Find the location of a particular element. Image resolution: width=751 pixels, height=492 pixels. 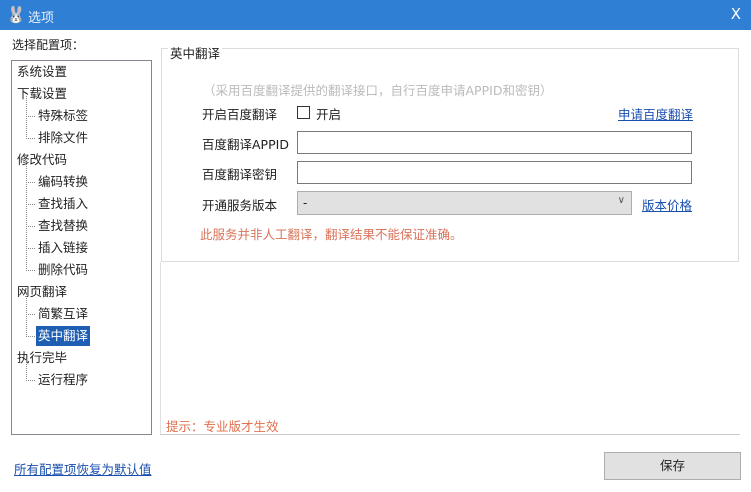

save-button: 保存 is located at coordinates (672, 466).